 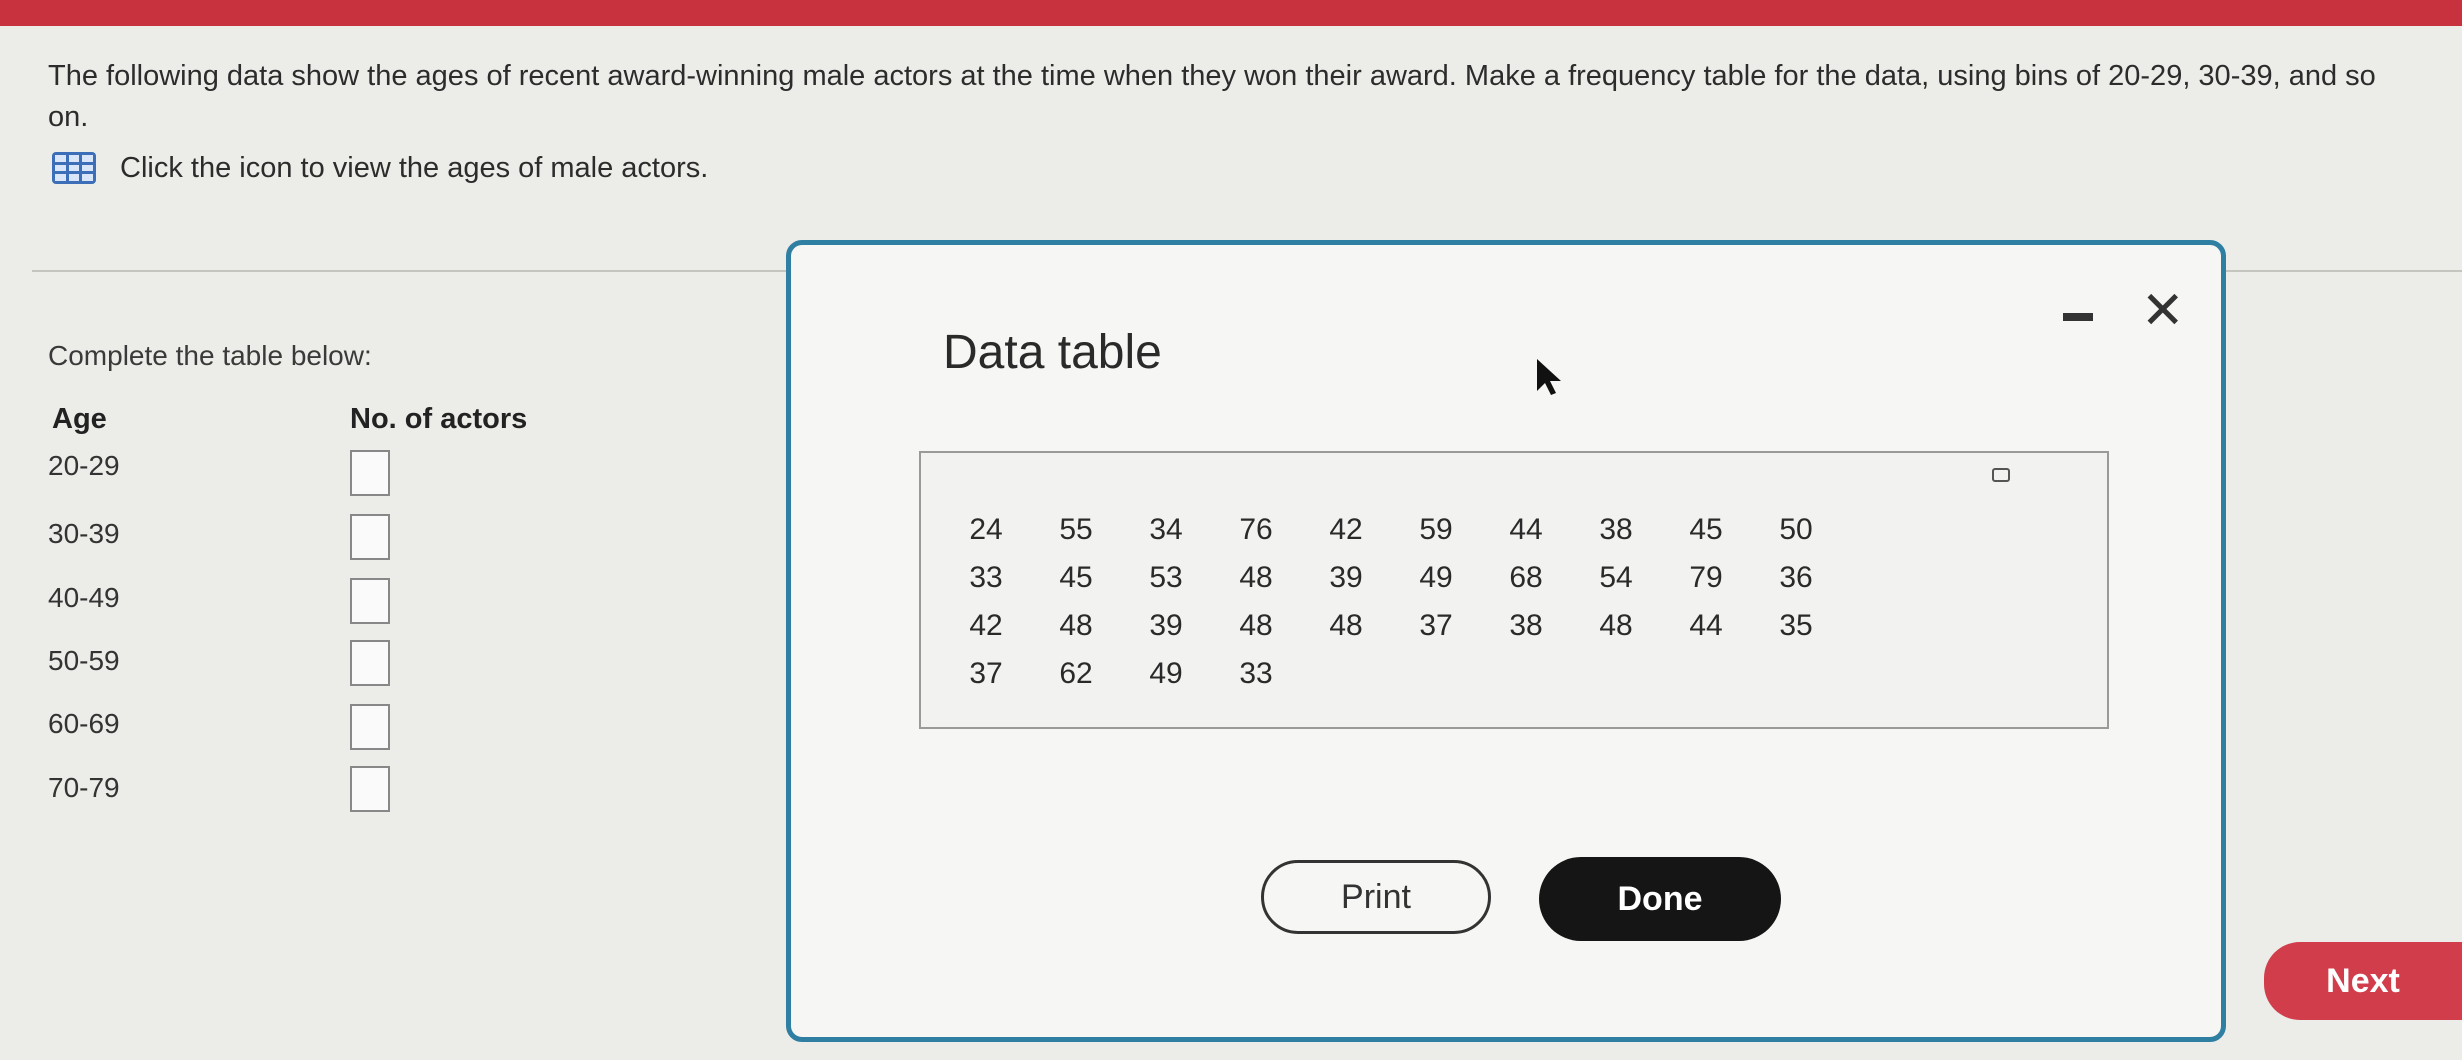 What do you see at coordinates (1526, 577) in the screenshot?
I see `data-cell: 68` at bounding box center [1526, 577].